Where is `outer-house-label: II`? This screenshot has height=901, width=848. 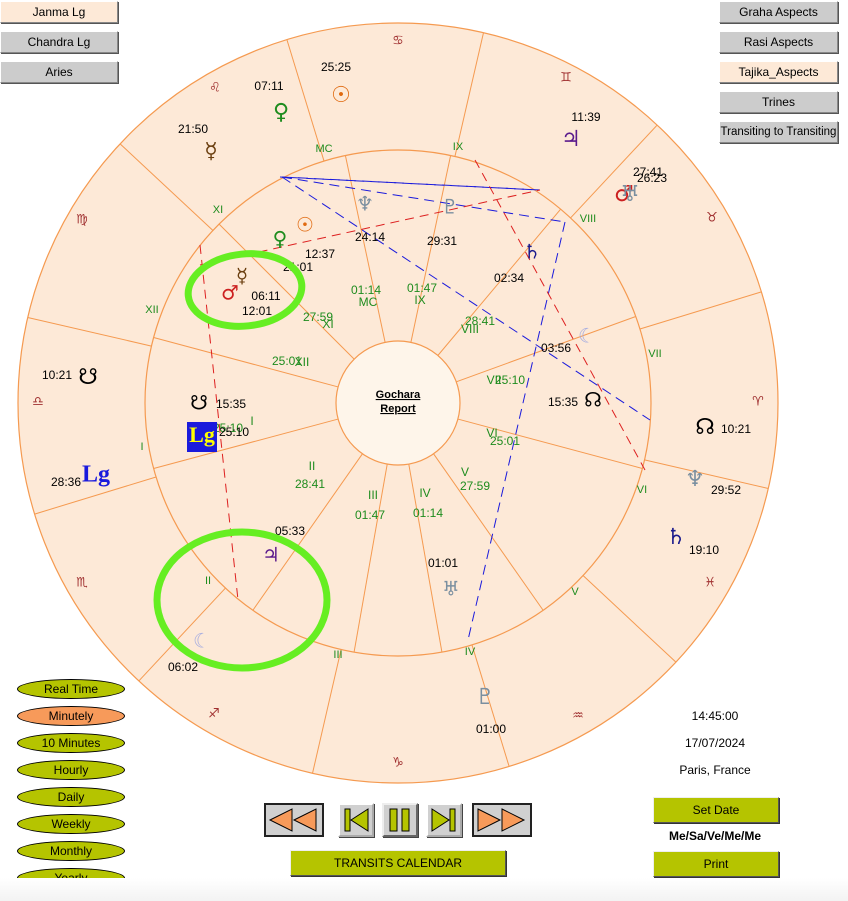 outer-house-label: II is located at coordinates (208, 581).